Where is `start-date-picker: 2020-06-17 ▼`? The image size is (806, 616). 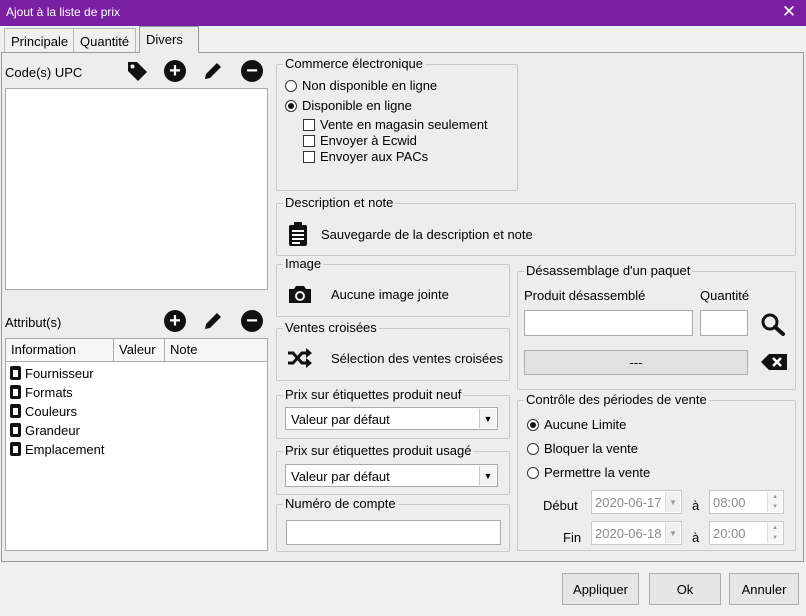 start-date-picker: 2020-06-17 ▼ is located at coordinates (636, 502).